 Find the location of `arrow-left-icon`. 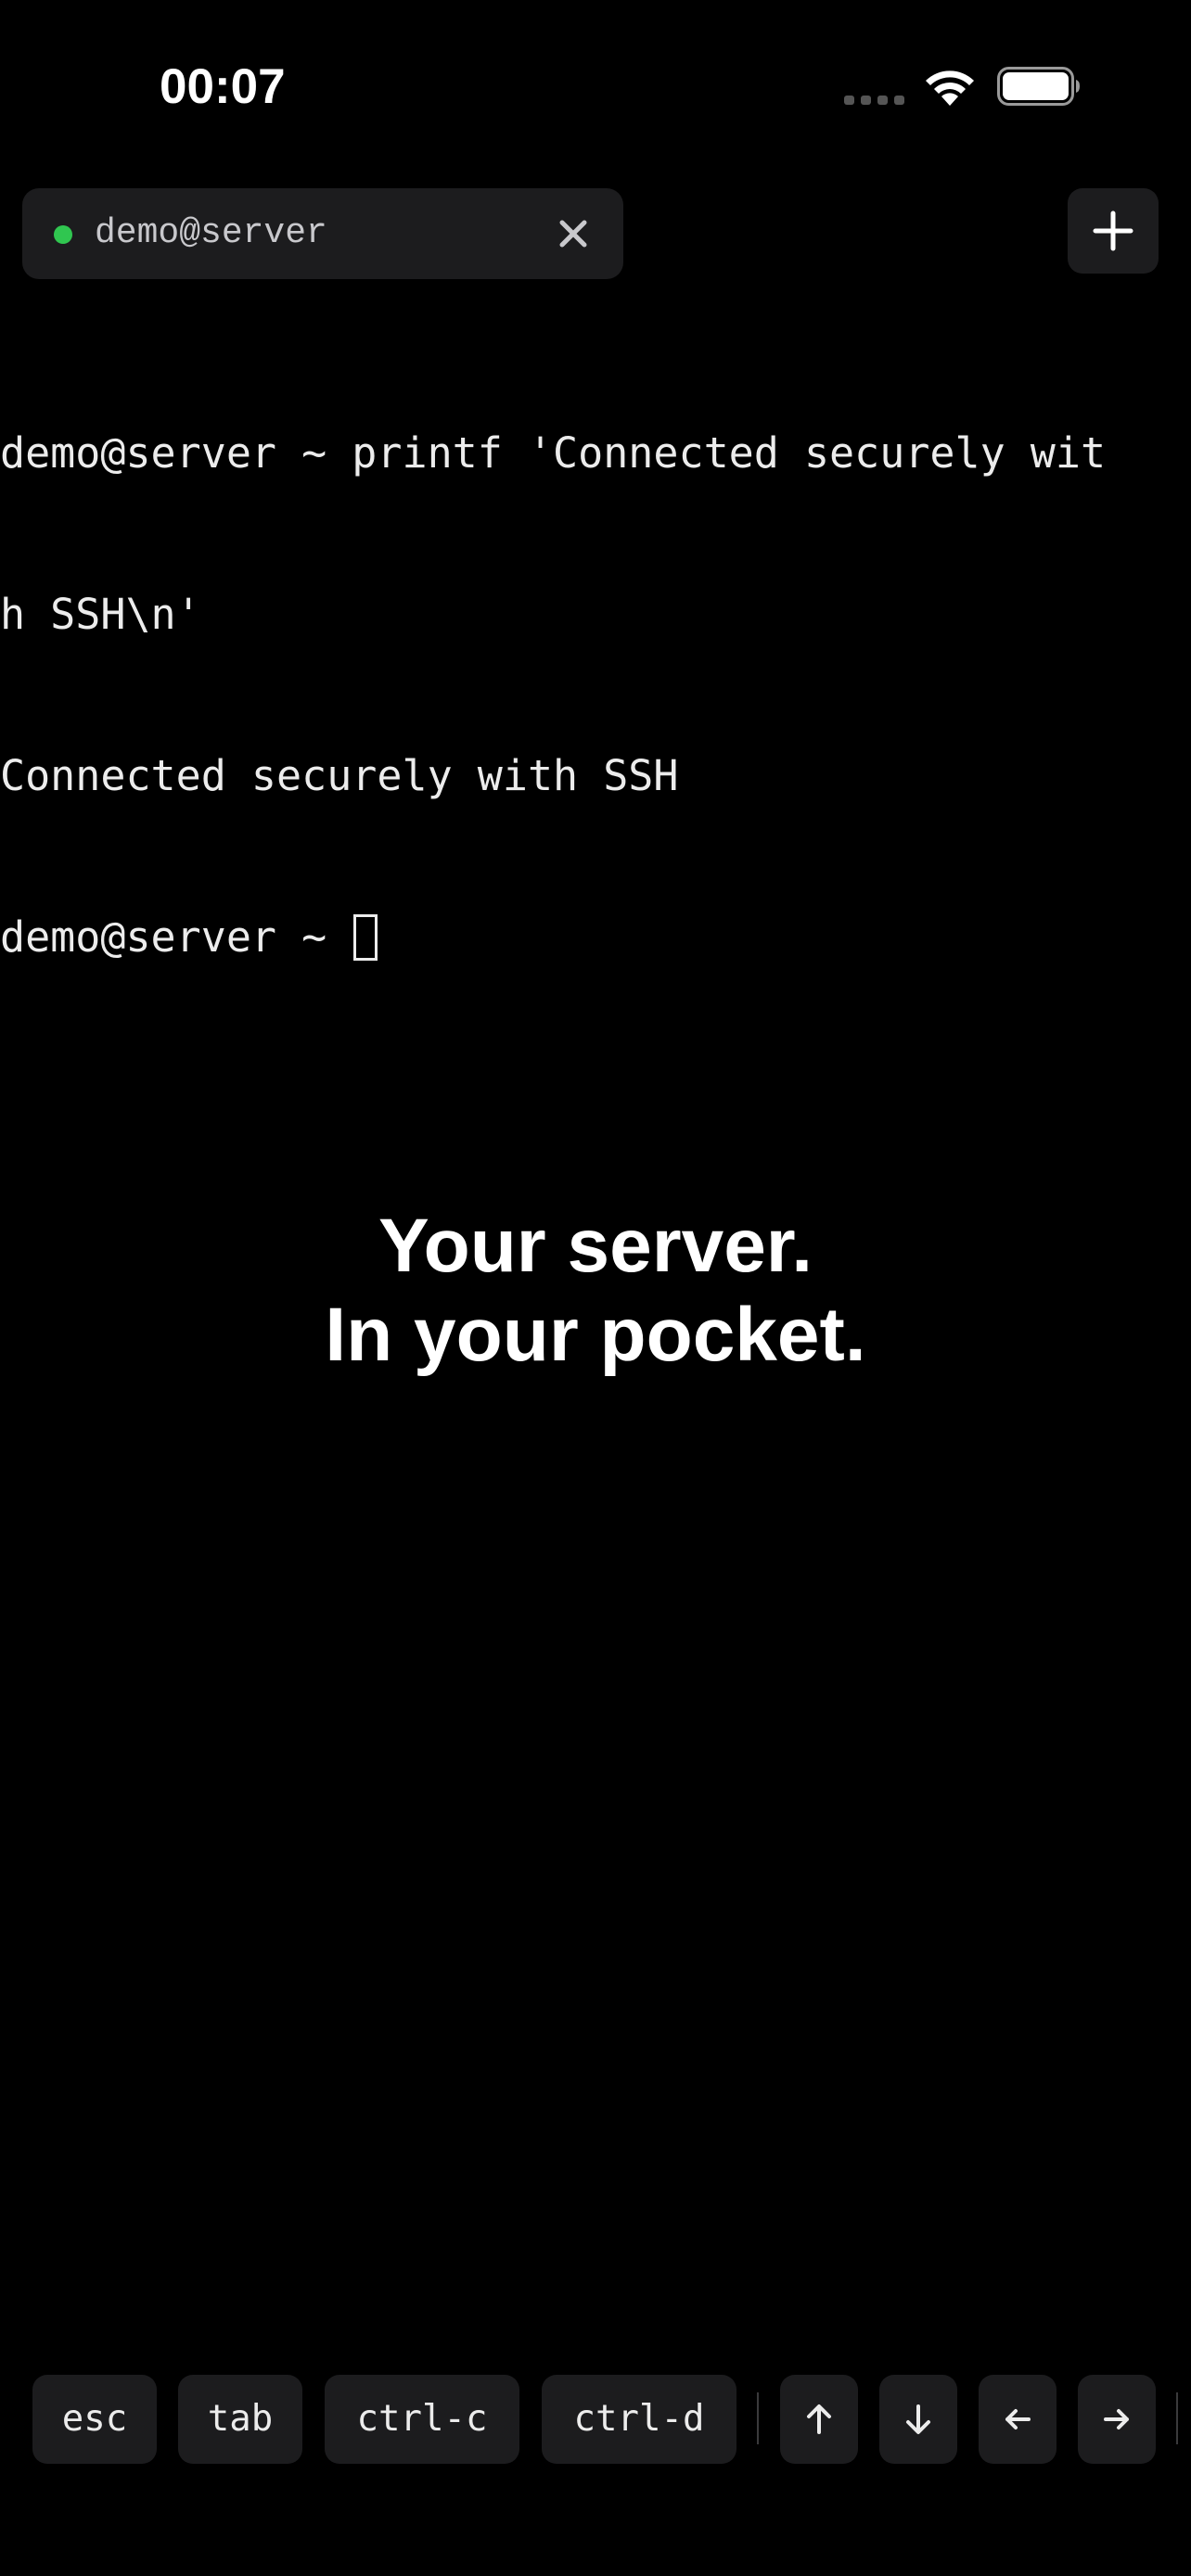

arrow-left-icon is located at coordinates (1018, 2419).